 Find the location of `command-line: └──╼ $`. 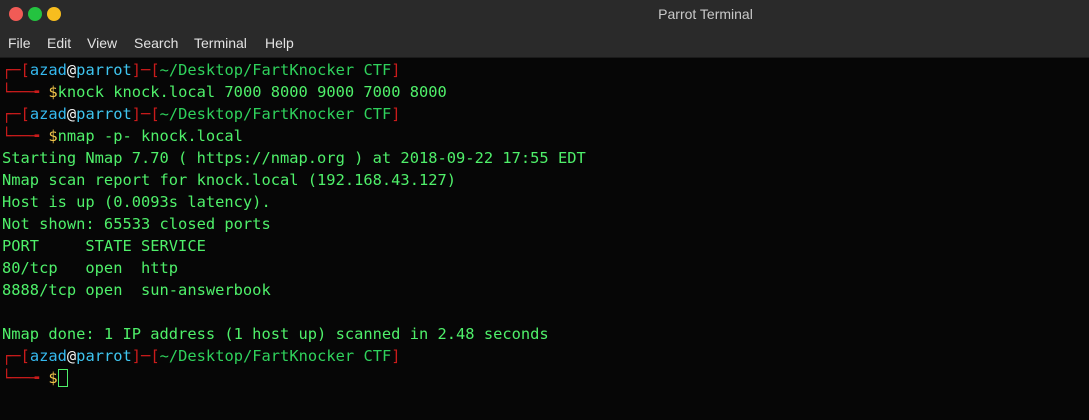

command-line: └──╼ $ is located at coordinates (35, 378).